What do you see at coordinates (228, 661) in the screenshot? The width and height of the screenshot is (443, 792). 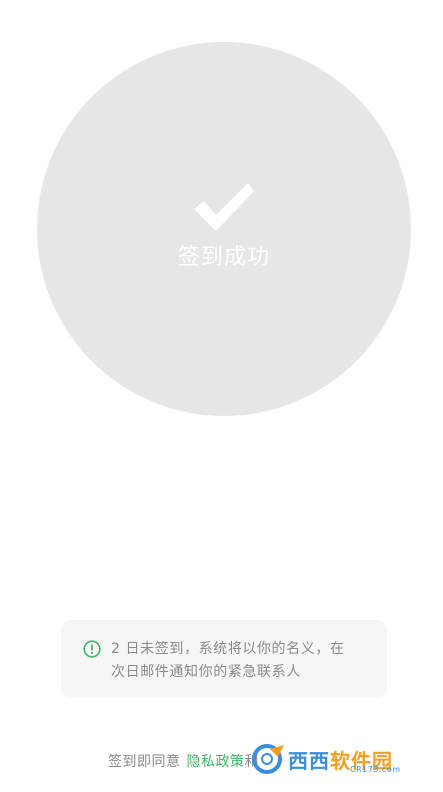 I see `notice-text: 2 日未签到，系统将以你的名义，在 次日邮件通知你的紧急联系人` at bounding box center [228, 661].